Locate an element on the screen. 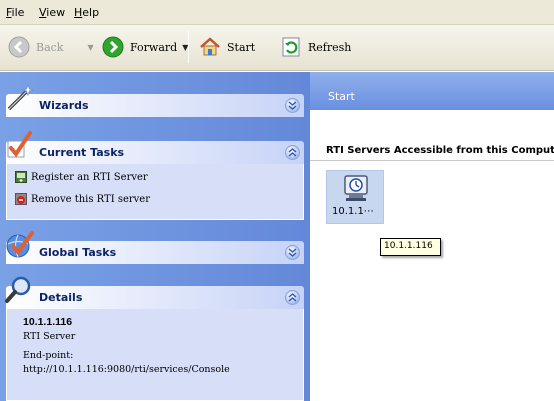 The width and height of the screenshot is (554, 401). register-server-label: Register an RTI Server is located at coordinates (89, 177).